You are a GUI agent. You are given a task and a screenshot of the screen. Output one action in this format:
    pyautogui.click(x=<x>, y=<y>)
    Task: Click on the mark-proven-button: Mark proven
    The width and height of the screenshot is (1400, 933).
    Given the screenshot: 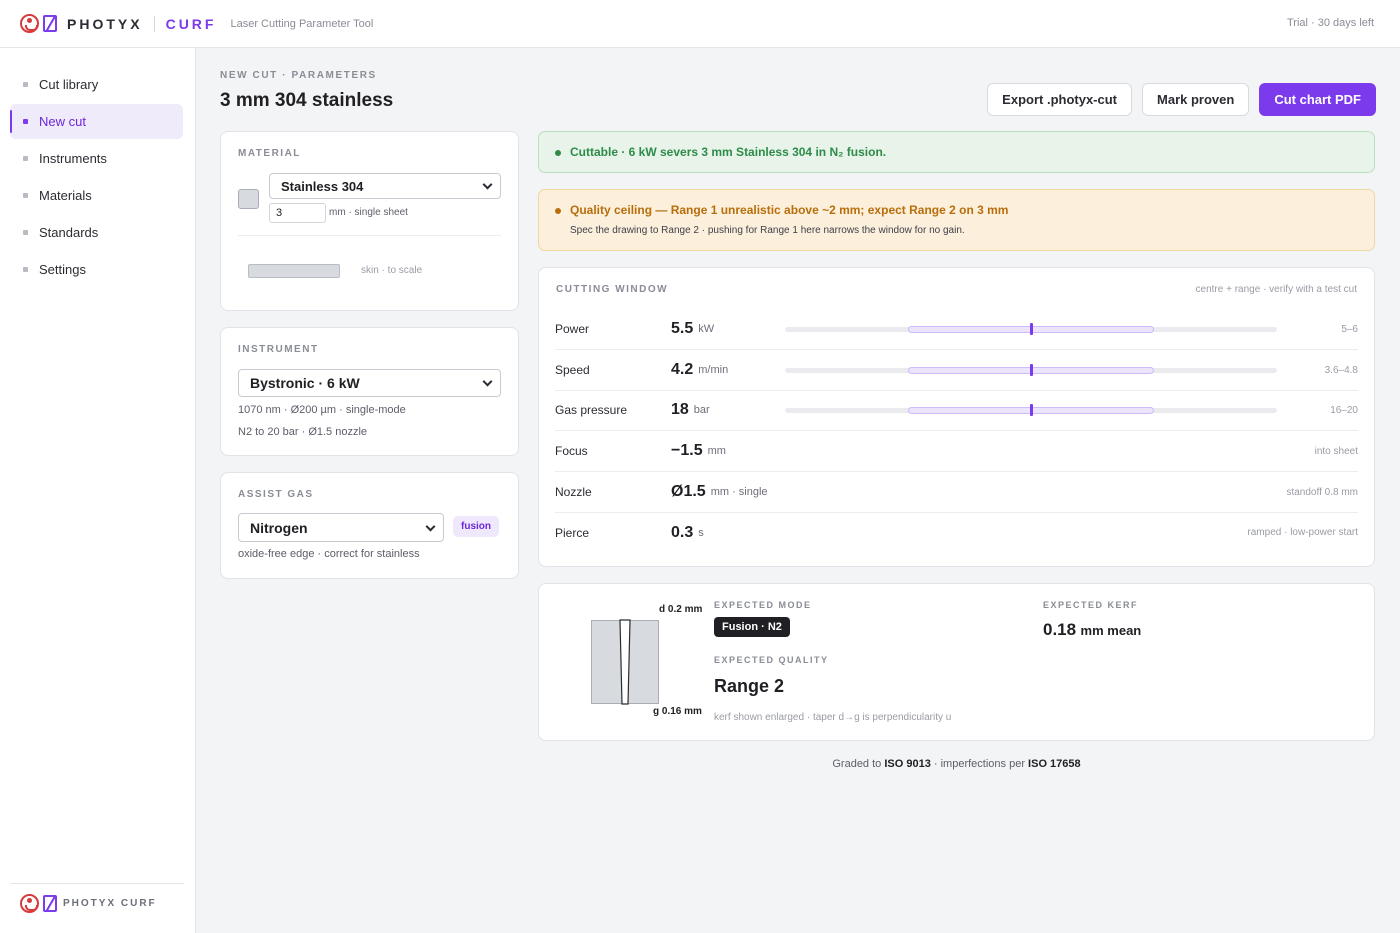 What is the action you would take?
    pyautogui.click(x=1196, y=99)
    